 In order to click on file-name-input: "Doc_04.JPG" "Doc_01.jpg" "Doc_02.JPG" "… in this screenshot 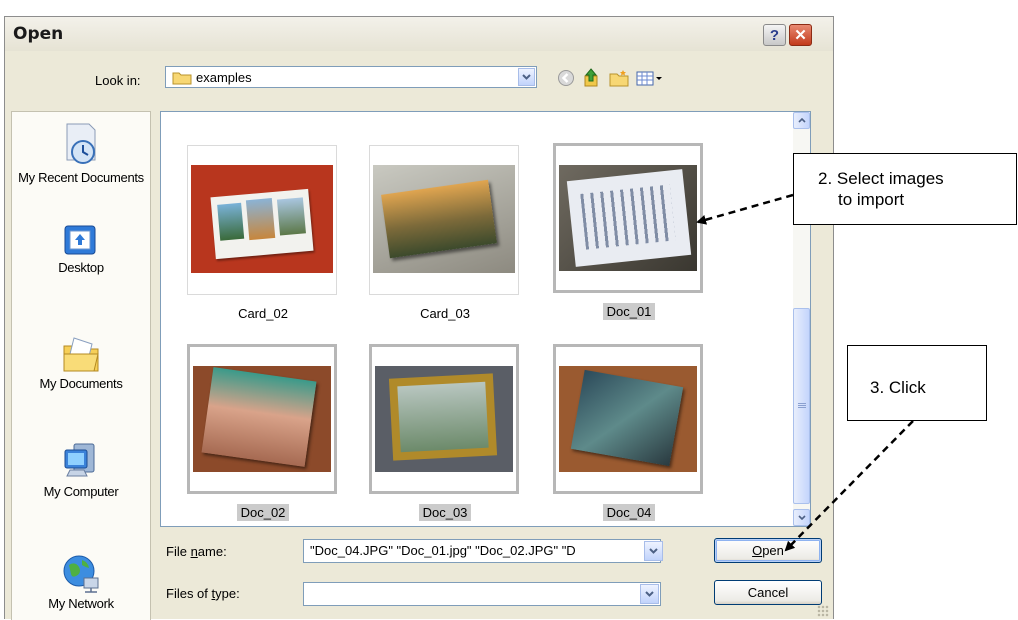, I will do `click(482, 551)`.